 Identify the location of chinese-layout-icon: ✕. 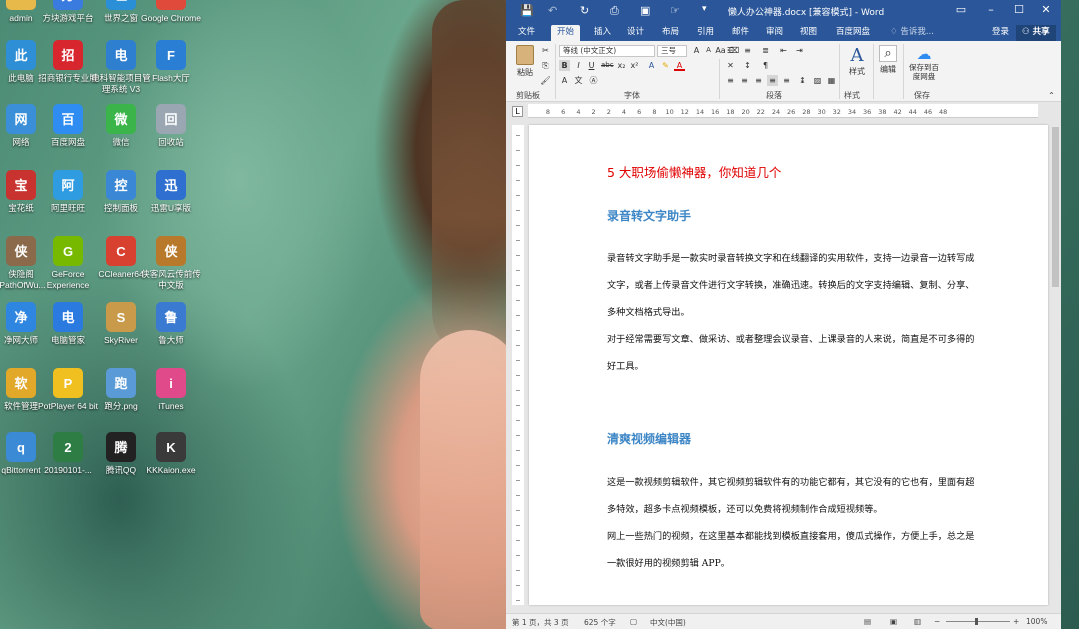
(730, 65).